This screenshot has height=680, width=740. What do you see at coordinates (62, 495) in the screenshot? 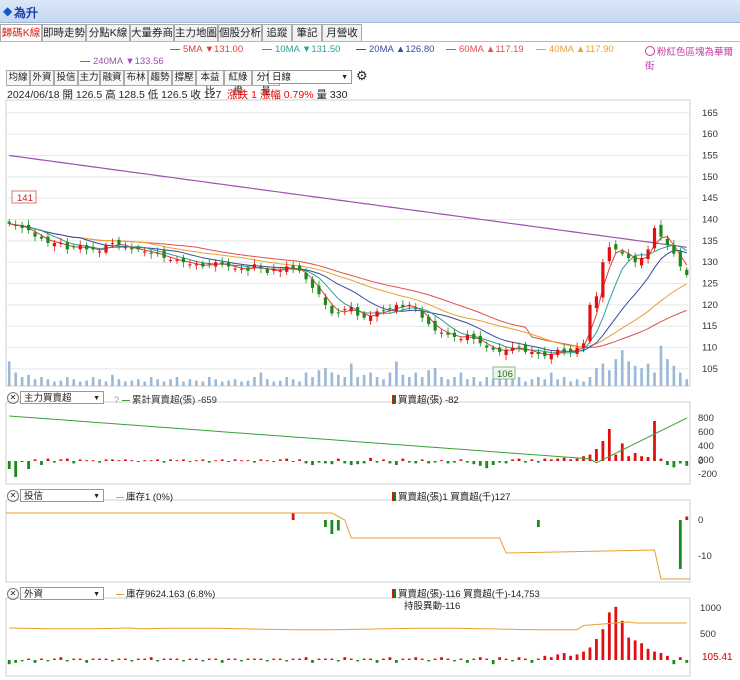
I see `panel2-select: 投信 ▼` at bounding box center [62, 495].